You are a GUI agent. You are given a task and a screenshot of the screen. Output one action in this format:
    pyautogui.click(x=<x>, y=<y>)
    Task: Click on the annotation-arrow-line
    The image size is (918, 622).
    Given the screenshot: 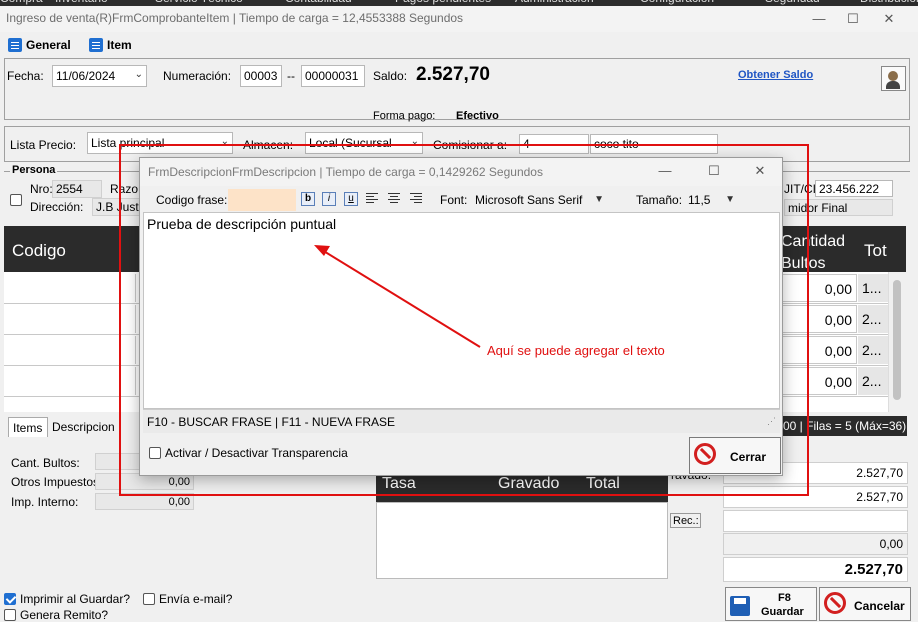 What is the action you would take?
    pyautogui.click(x=401, y=298)
    